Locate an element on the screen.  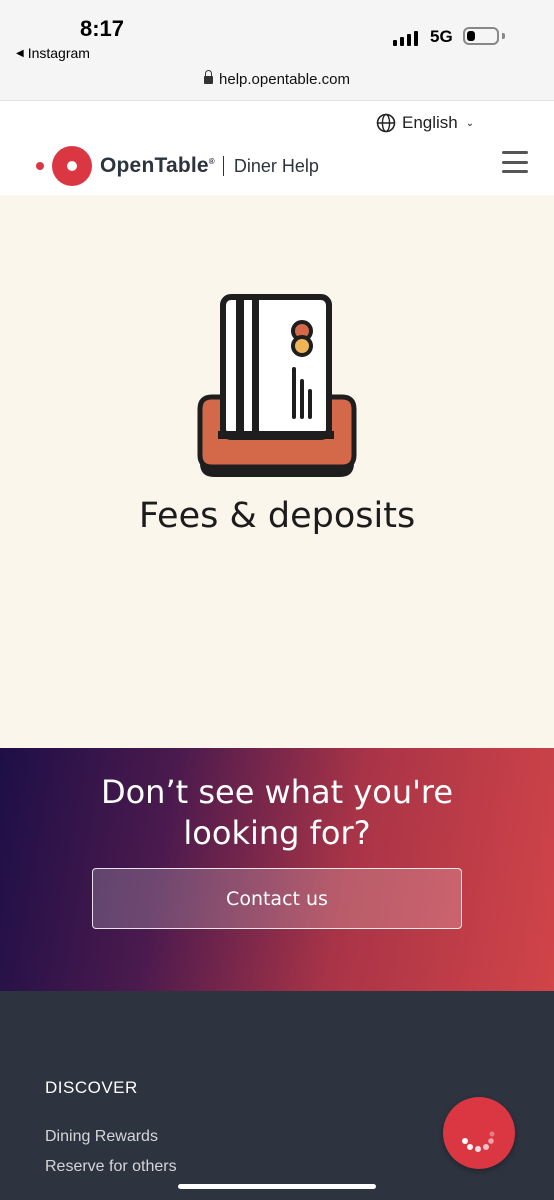
language-selector: English ⌄ is located at coordinates (425, 123).